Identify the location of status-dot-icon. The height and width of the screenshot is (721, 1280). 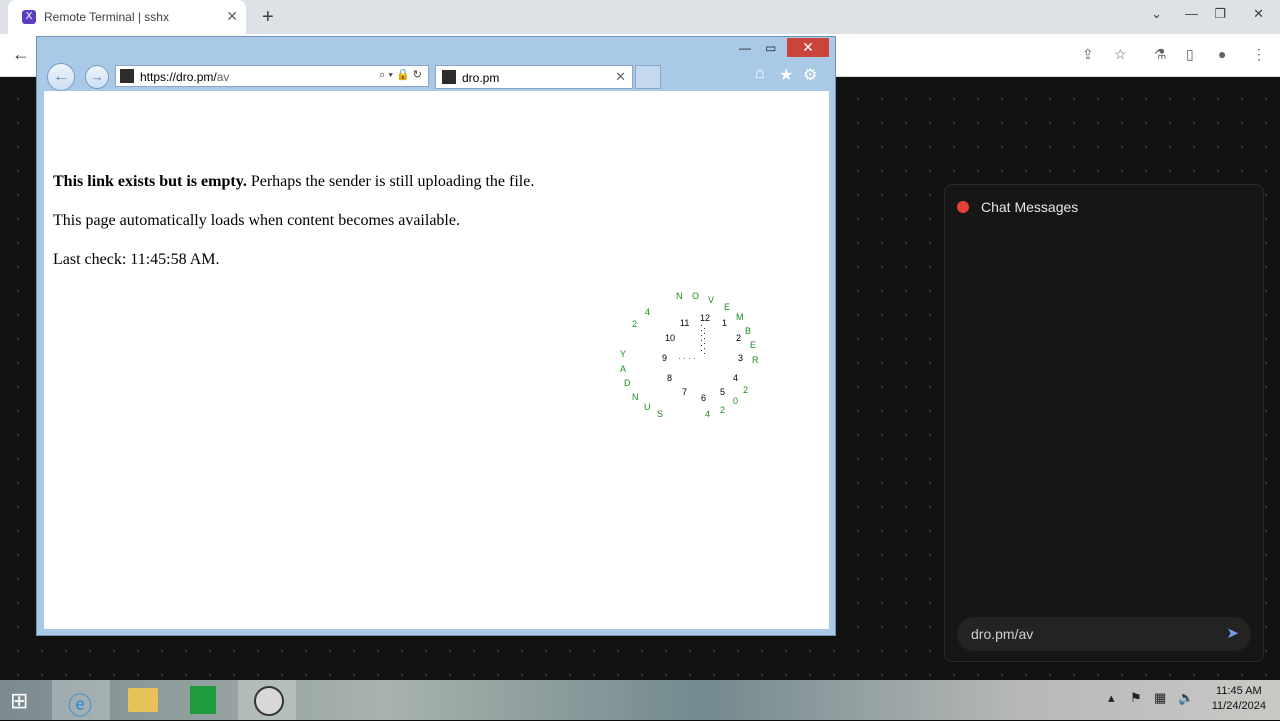
(963, 207).